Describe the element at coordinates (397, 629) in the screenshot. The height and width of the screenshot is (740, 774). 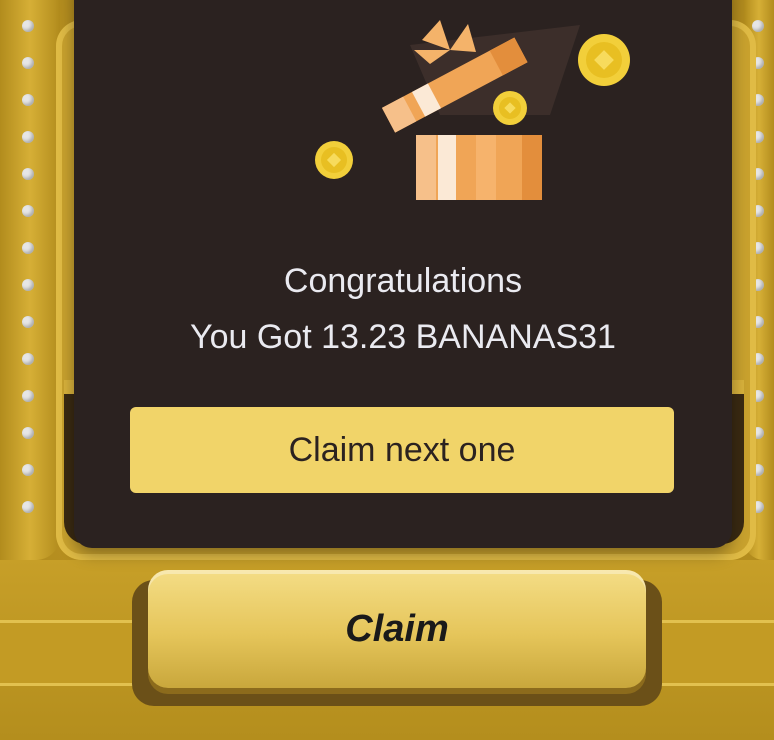
I see `claim-button: Claim` at that location.